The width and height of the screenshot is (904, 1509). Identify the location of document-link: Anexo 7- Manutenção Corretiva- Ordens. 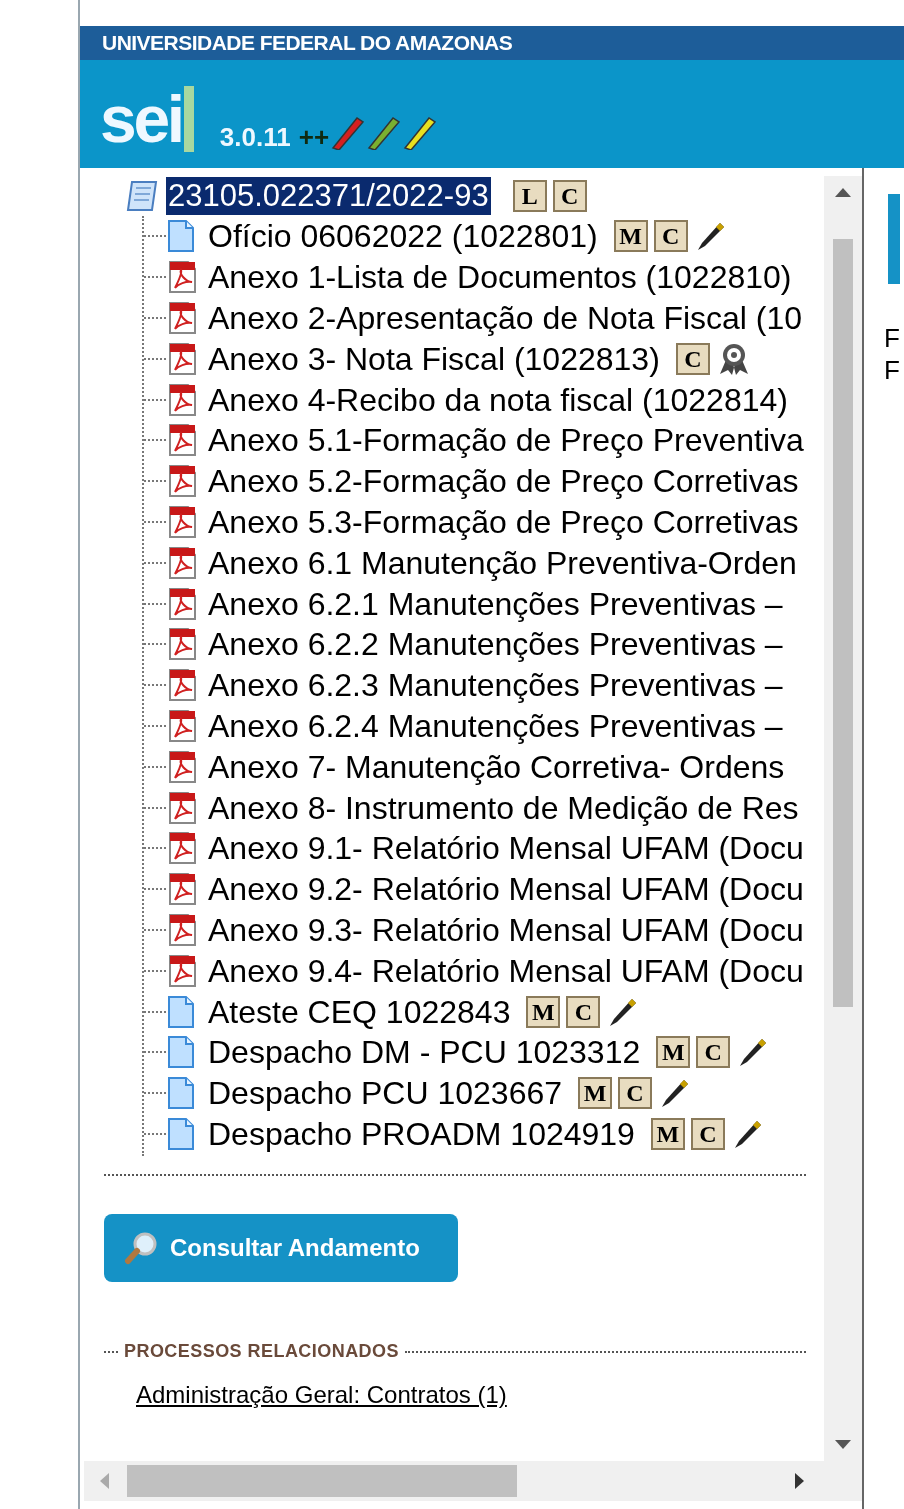
(496, 766).